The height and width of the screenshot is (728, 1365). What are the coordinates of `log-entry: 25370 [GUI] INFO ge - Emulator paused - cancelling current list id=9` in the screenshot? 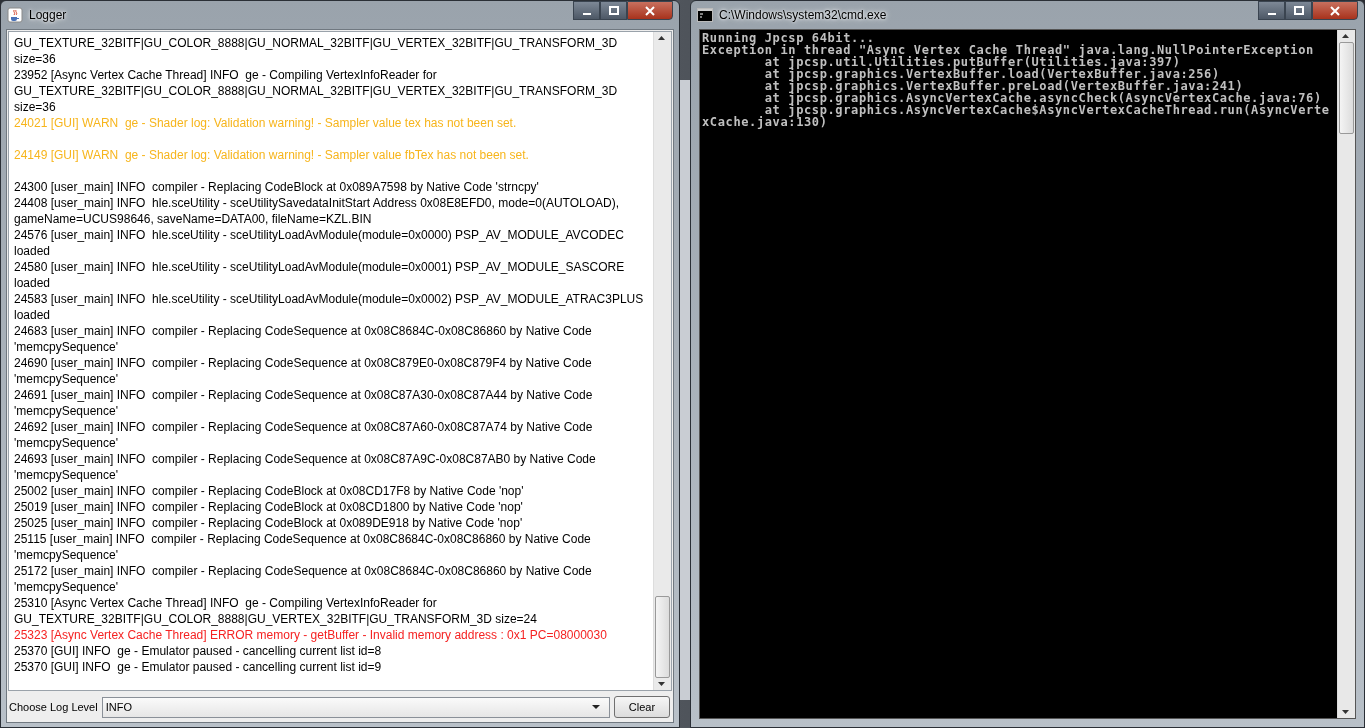 It's located at (198, 667).